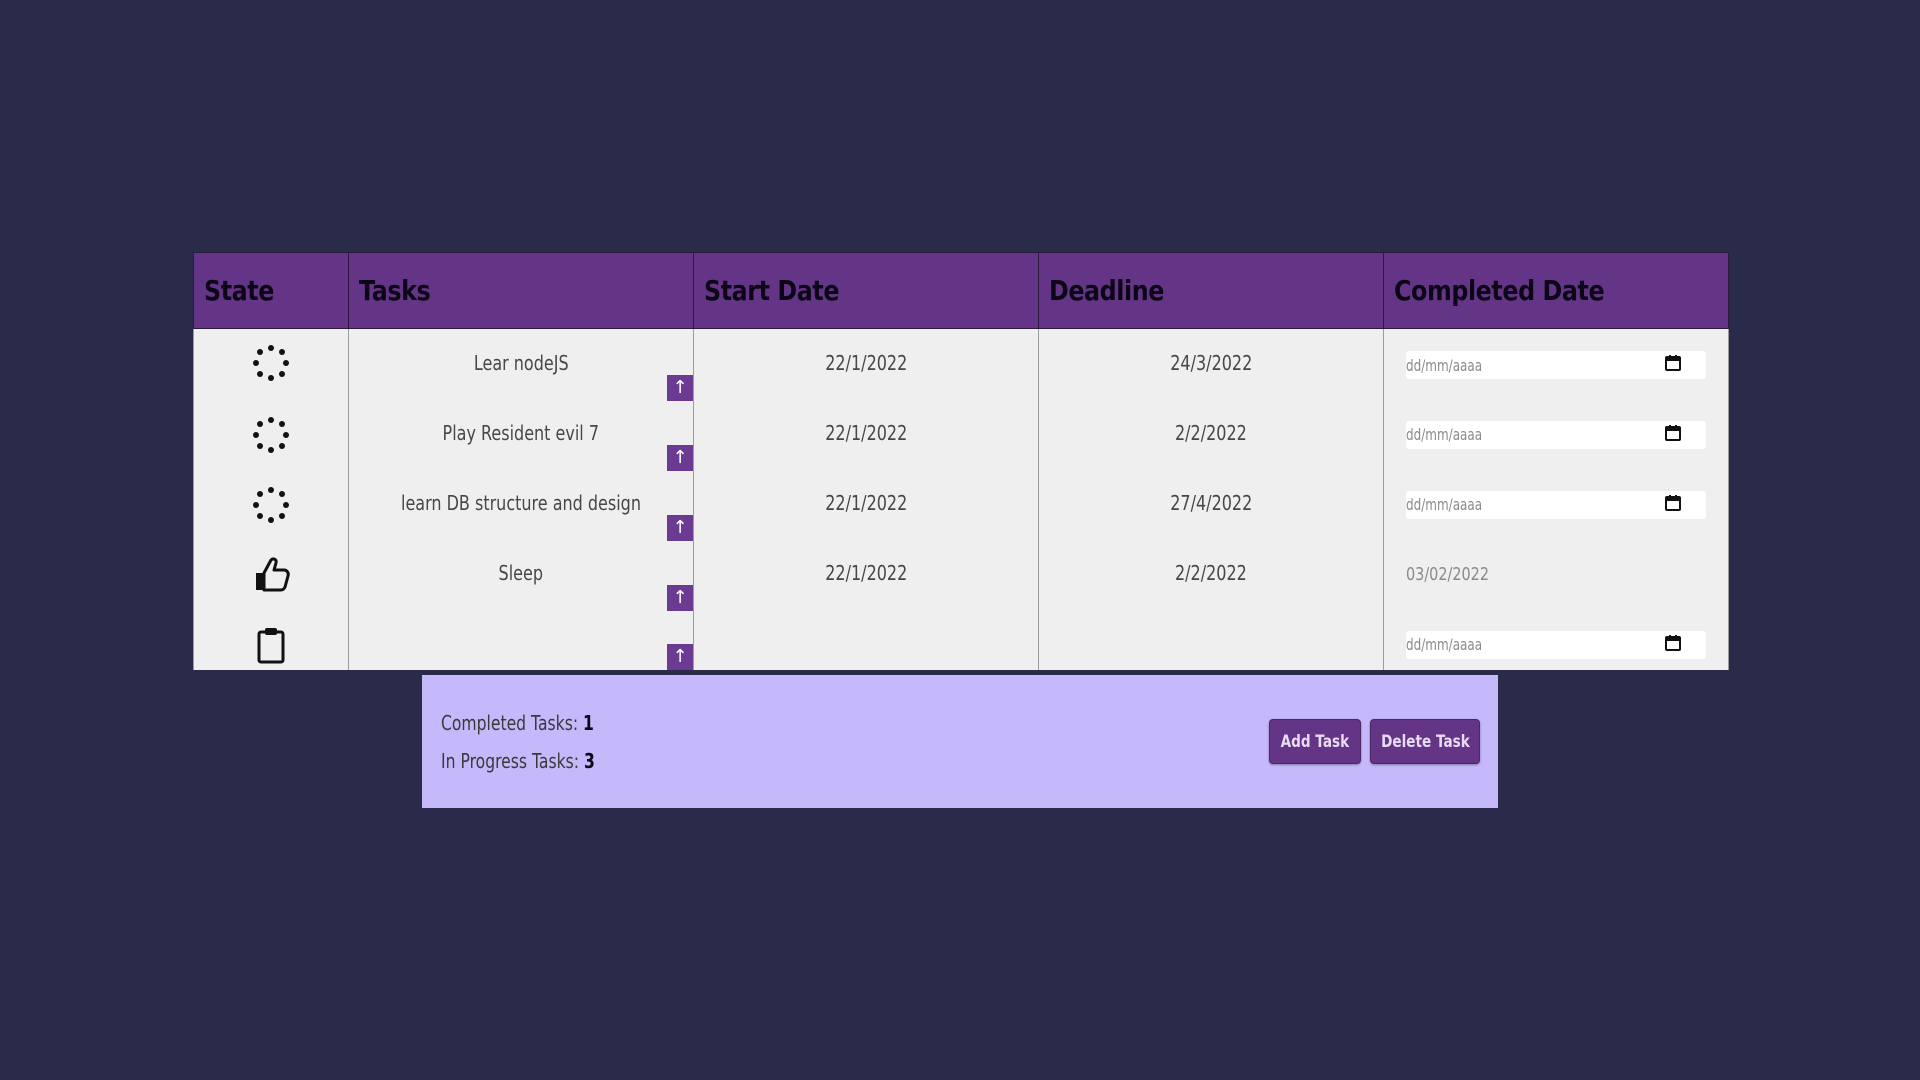  I want to click on task-name: Sleep, so click(521, 572).